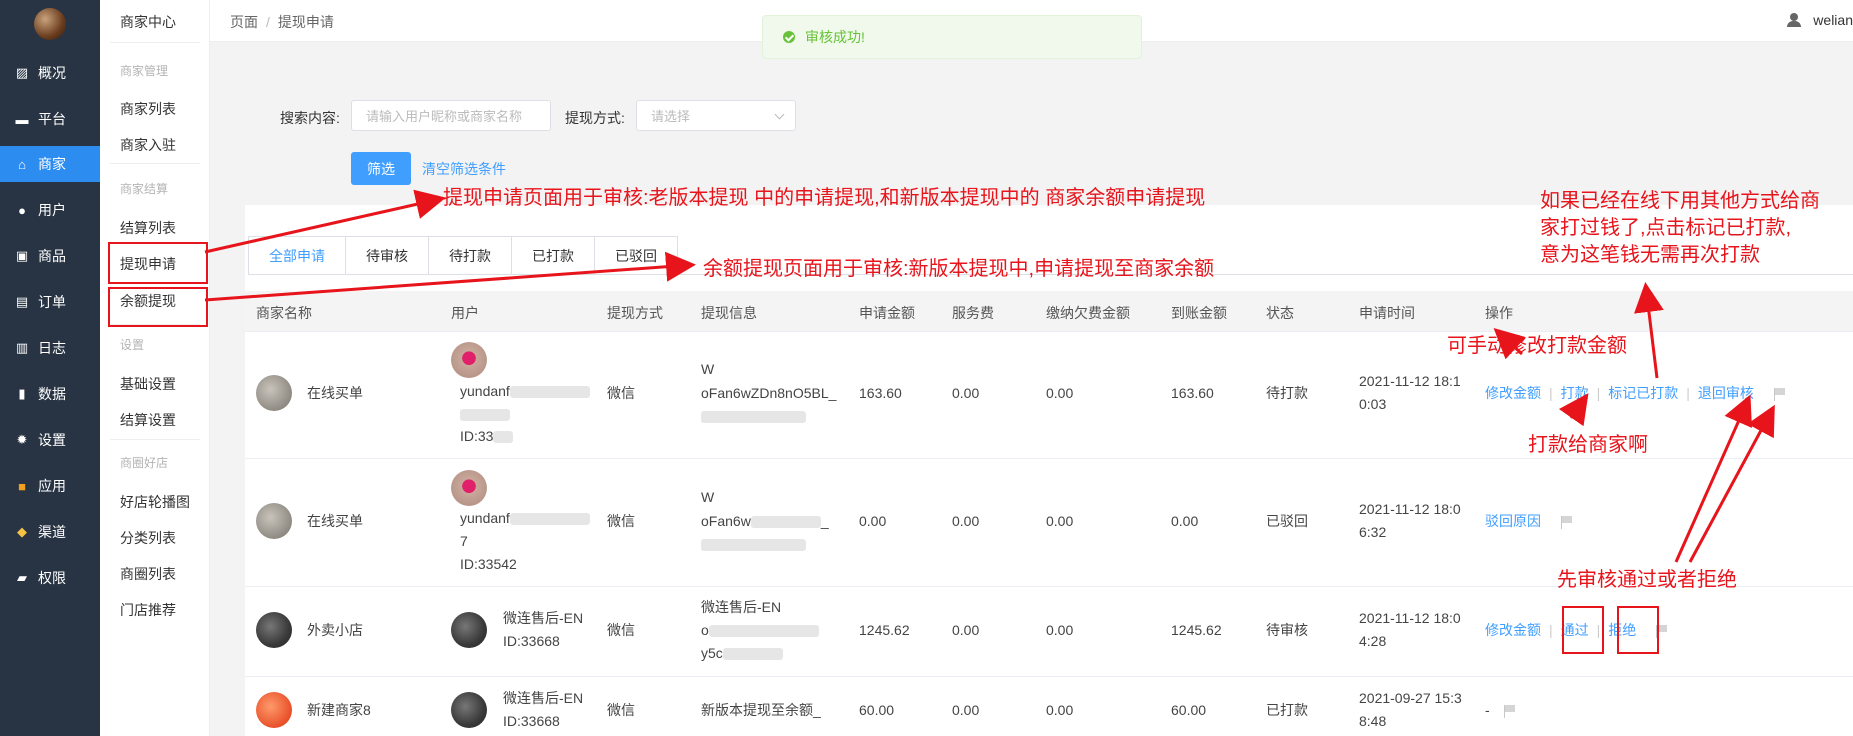 This screenshot has height=736, width=1853. I want to click on subnav-group: 商家结算, so click(144, 189).